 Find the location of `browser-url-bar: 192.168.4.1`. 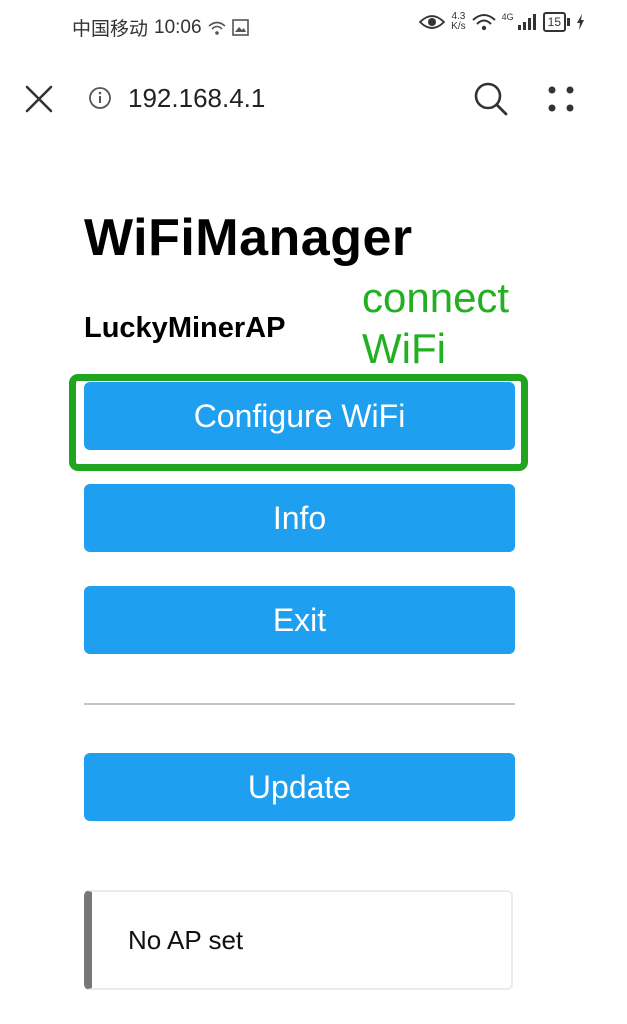

browser-url-bar: 192.168.4.1 is located at coordinates (313, 98).